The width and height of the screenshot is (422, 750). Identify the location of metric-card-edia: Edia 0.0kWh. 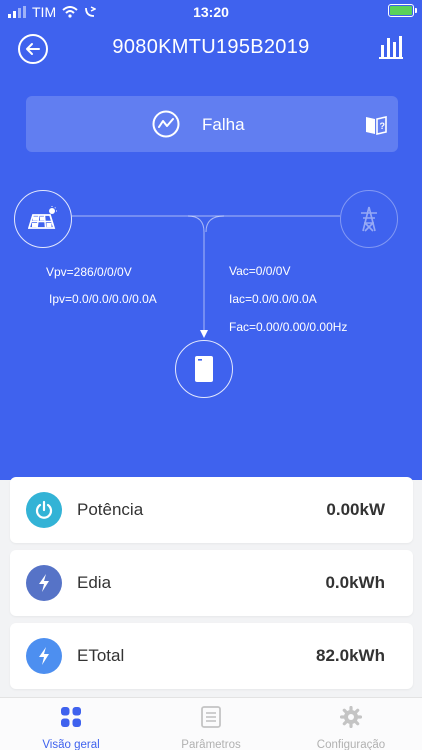
(211, 583).